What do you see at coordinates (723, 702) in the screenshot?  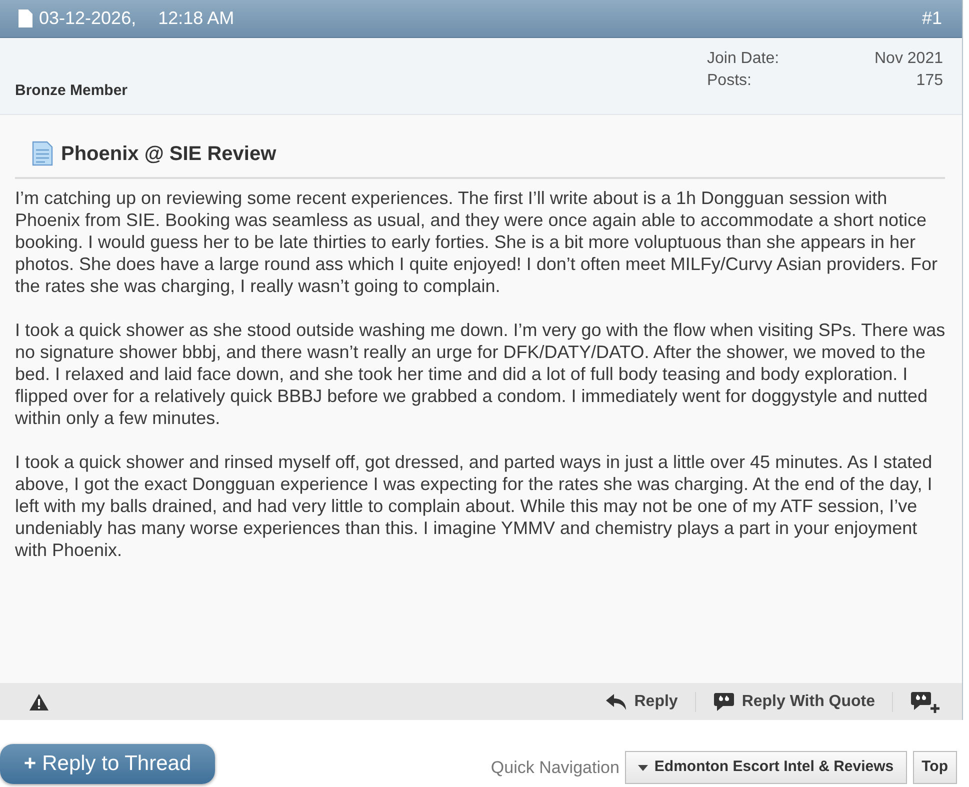 I see `quote-bubble-icon` at bounding box center [723, 702].